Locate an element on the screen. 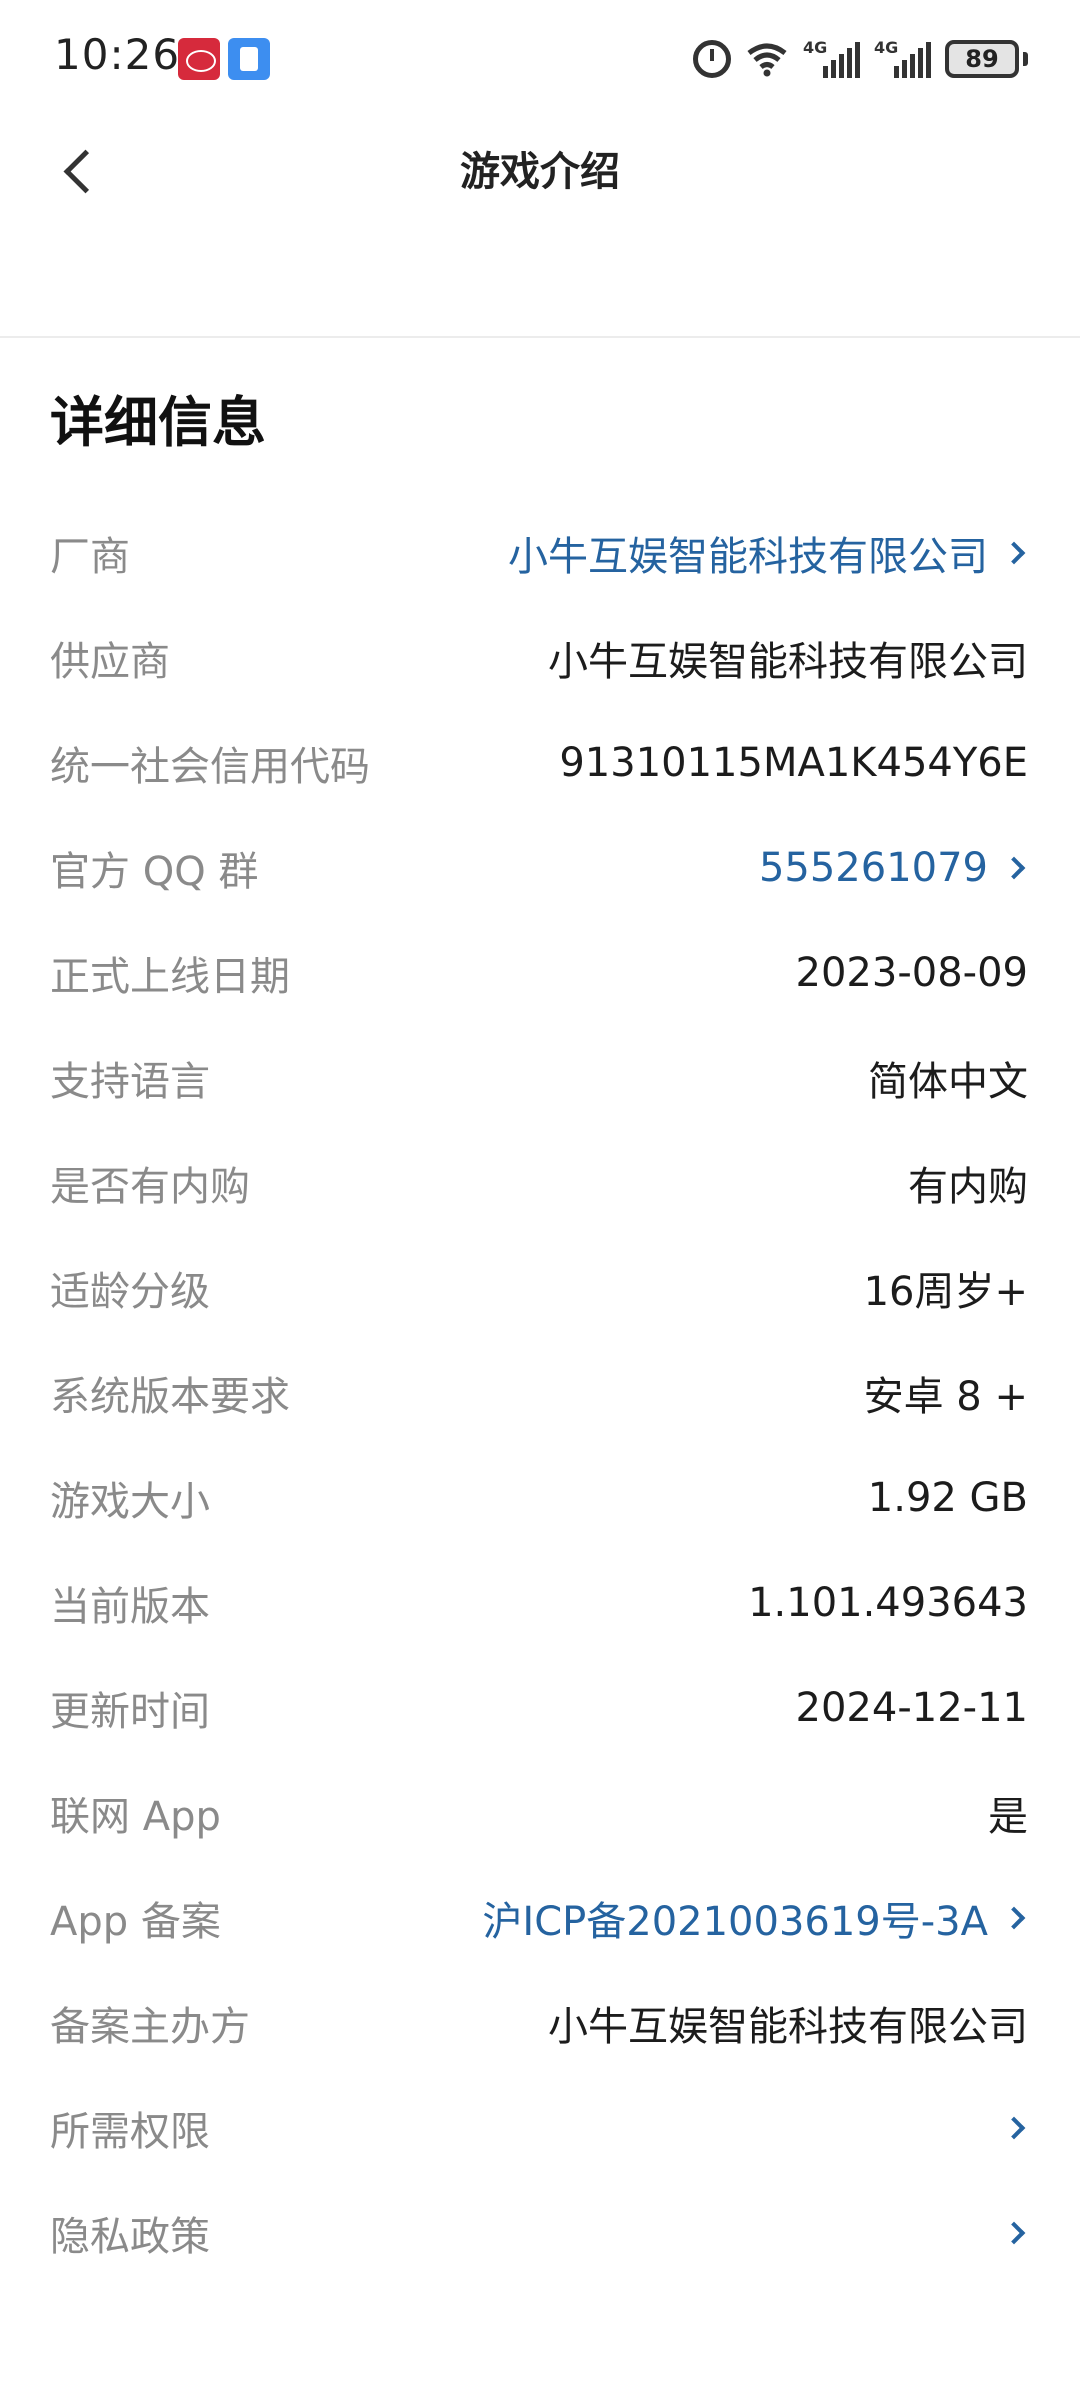  info-row-value: 简体中文 is located at coordinates (948, 1081).